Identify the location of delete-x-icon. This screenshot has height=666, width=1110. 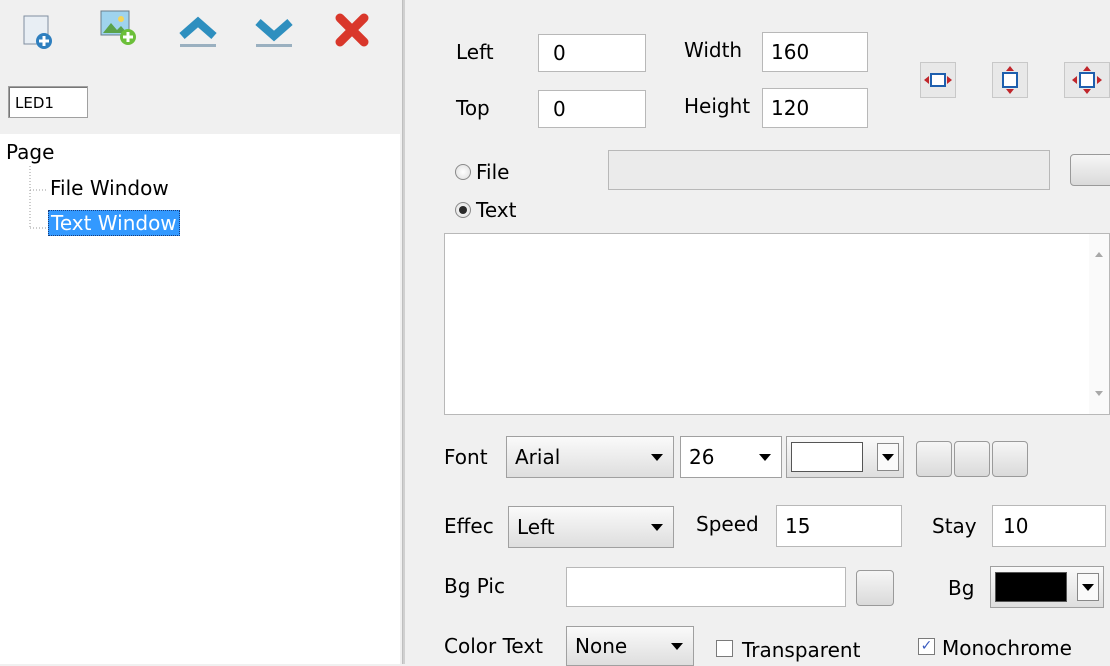
(352, 30).